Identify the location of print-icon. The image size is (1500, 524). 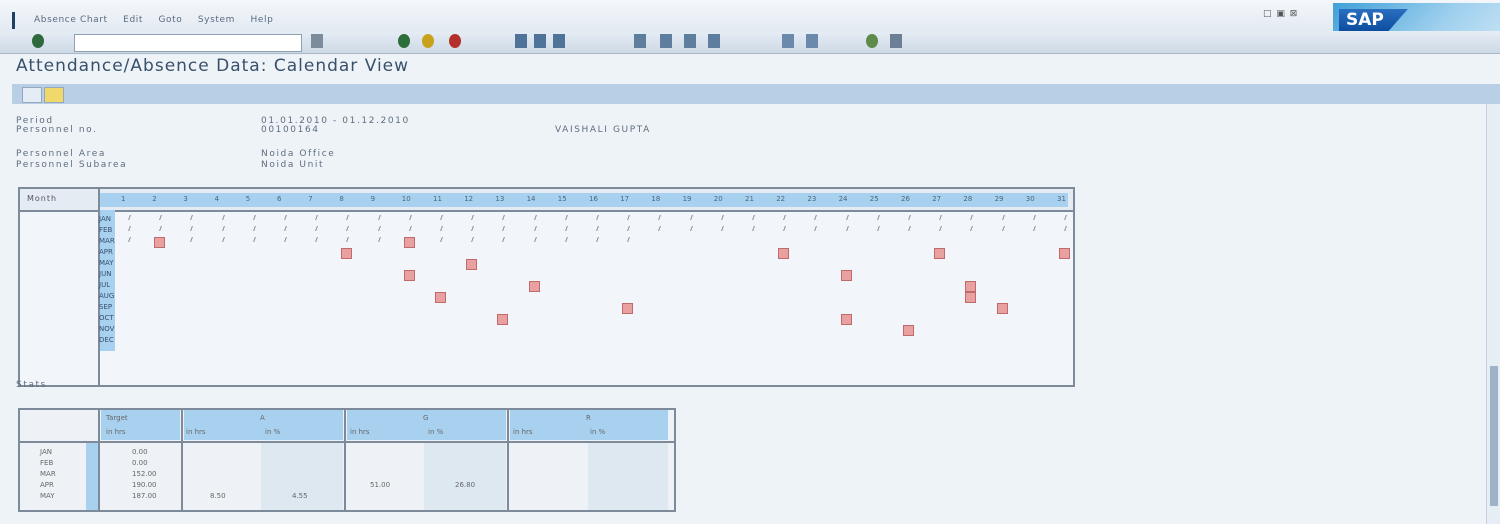
(521, 41).